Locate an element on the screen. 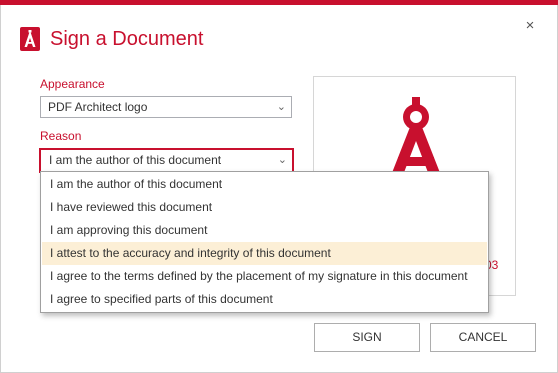  close-button: × is located at coordinates (530, 26).